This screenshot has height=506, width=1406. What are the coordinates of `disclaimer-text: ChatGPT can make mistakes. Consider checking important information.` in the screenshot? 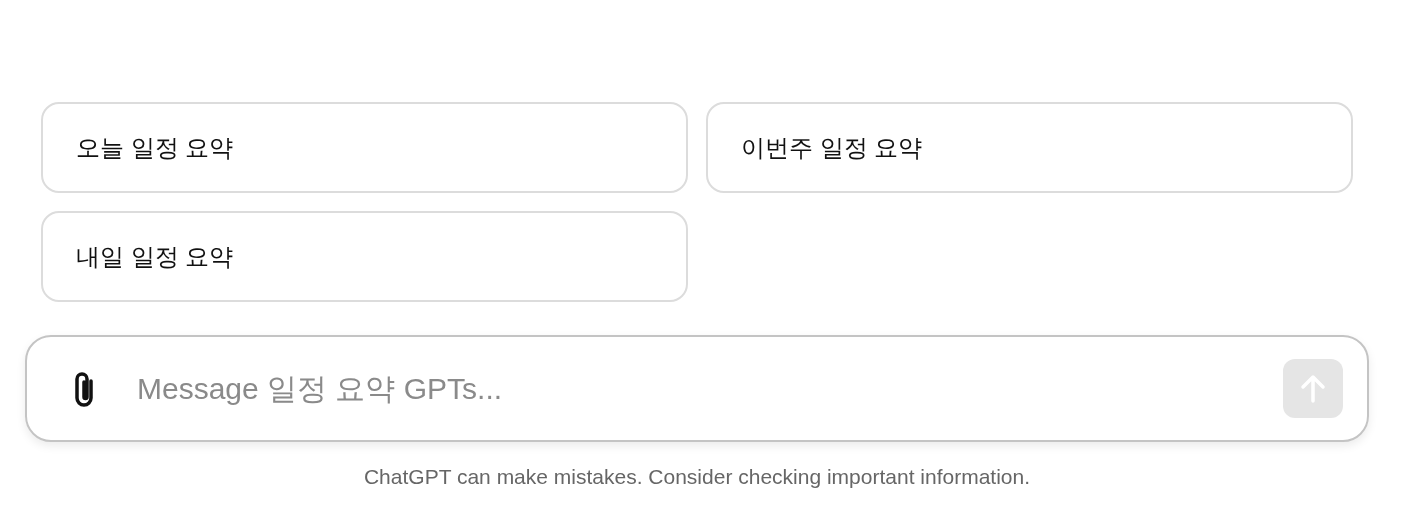 It's located at (697, 477).